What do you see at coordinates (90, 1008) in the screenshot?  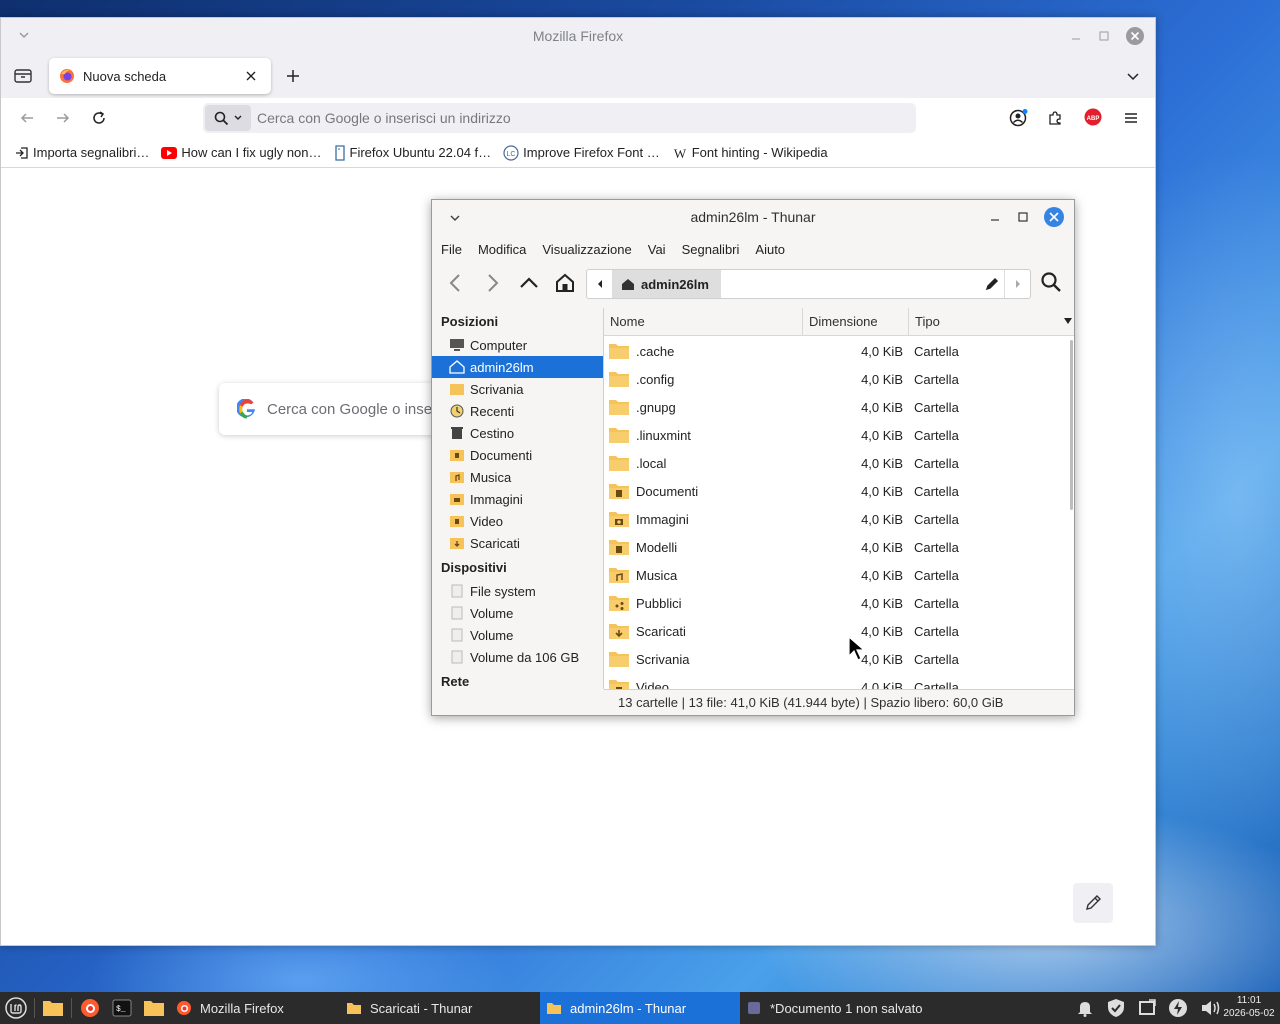 I see `firefox-launcher-icon` at bounding box center [90, 1008].